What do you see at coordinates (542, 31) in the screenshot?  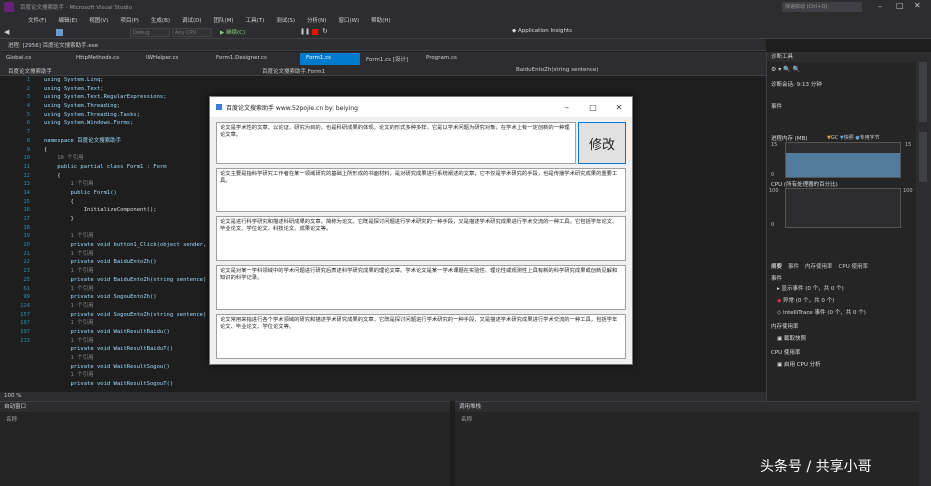 I see `application-insights-button: ◆ Application Insights` at bounding box center [542, 31].